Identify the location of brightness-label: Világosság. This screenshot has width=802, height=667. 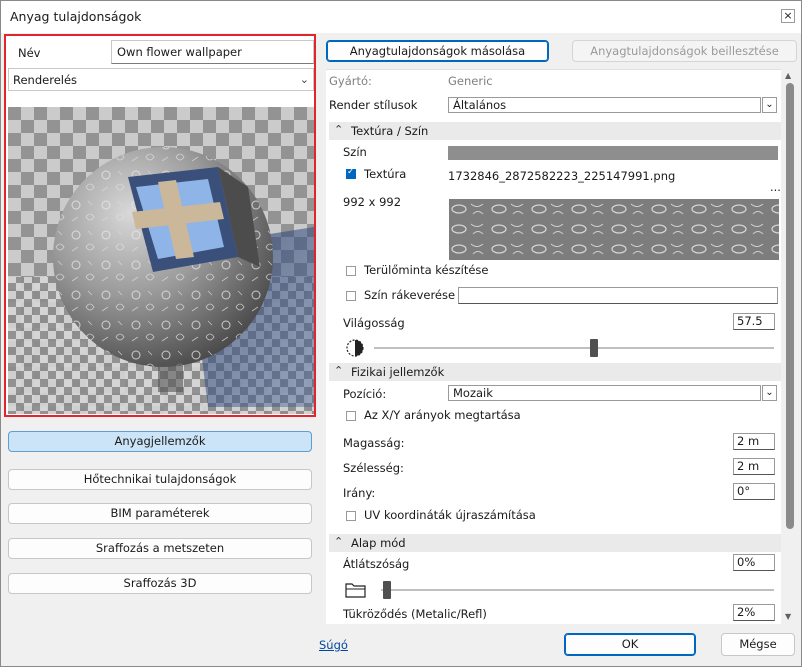
(374, 323).